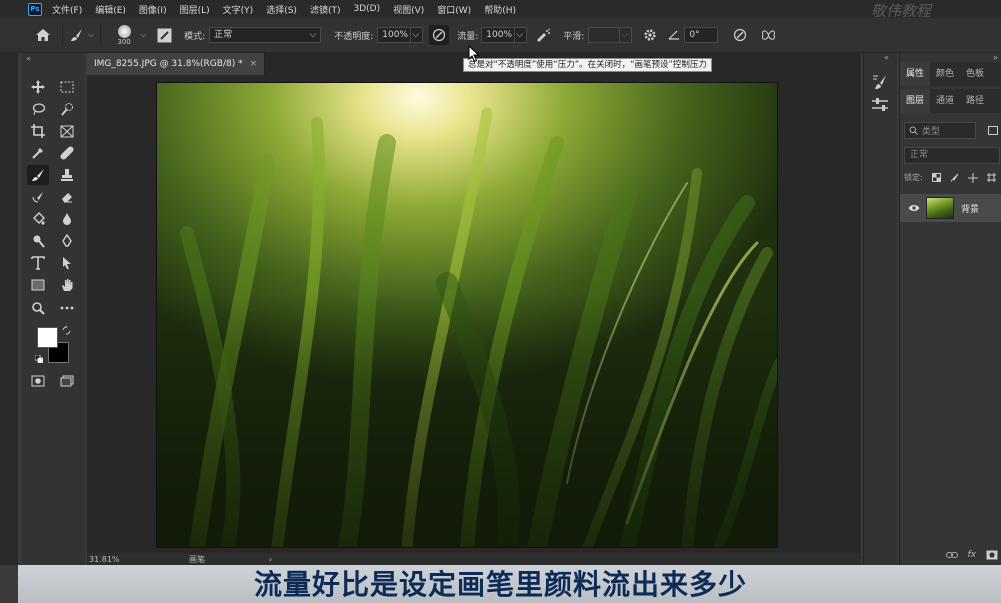  Describe the element at coordinates (270, 559) in the screenshot. I see `status-arrow-icon: ›` at that location.